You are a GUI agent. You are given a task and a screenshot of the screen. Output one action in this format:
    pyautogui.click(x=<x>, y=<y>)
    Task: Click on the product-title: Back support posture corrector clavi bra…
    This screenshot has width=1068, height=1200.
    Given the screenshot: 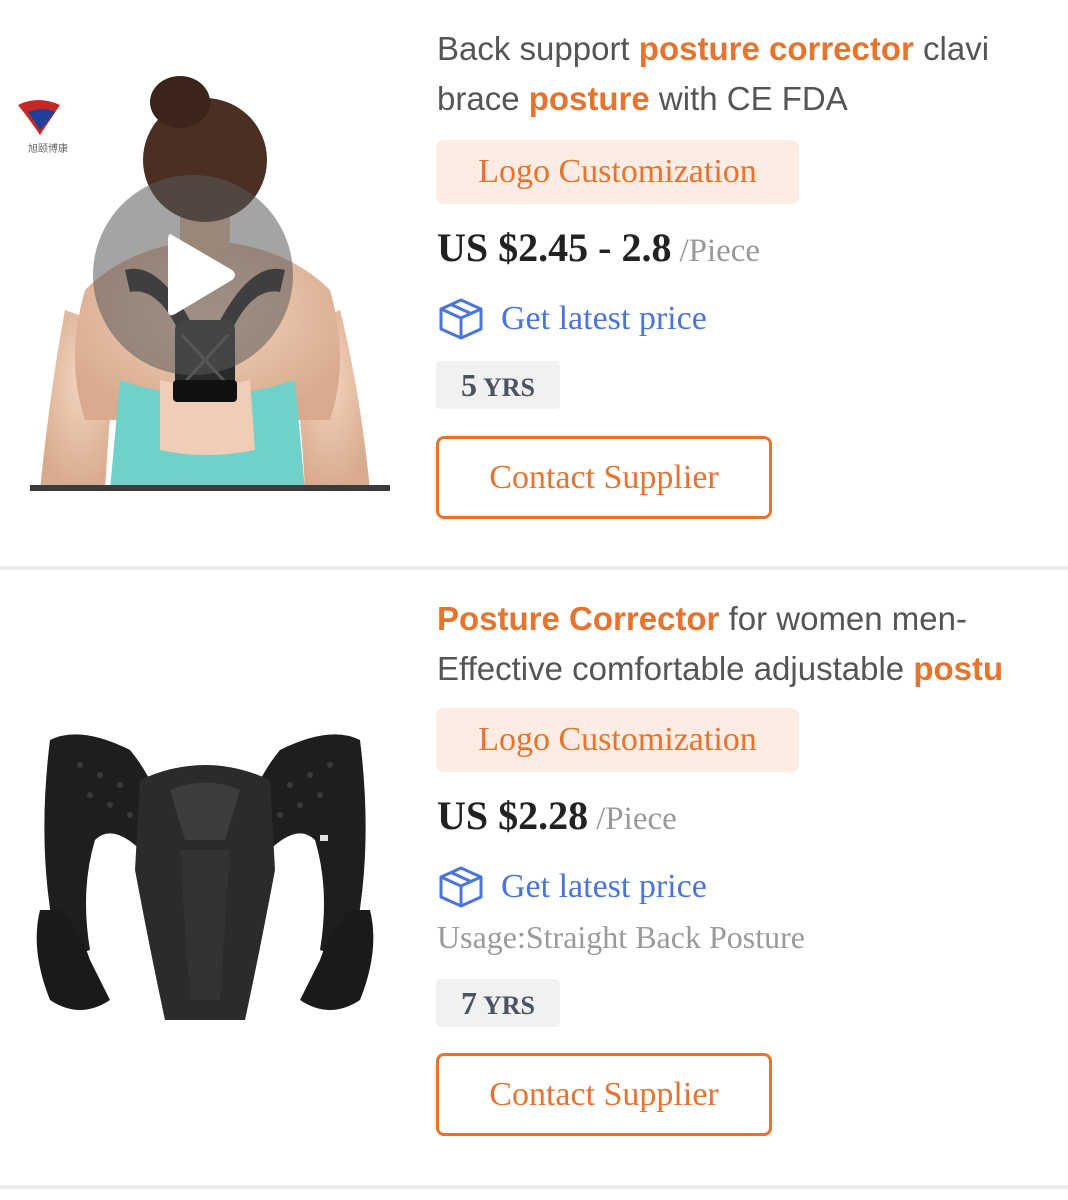 What is the action you would take?
    pyautogui.click(x=752, y=74)
    